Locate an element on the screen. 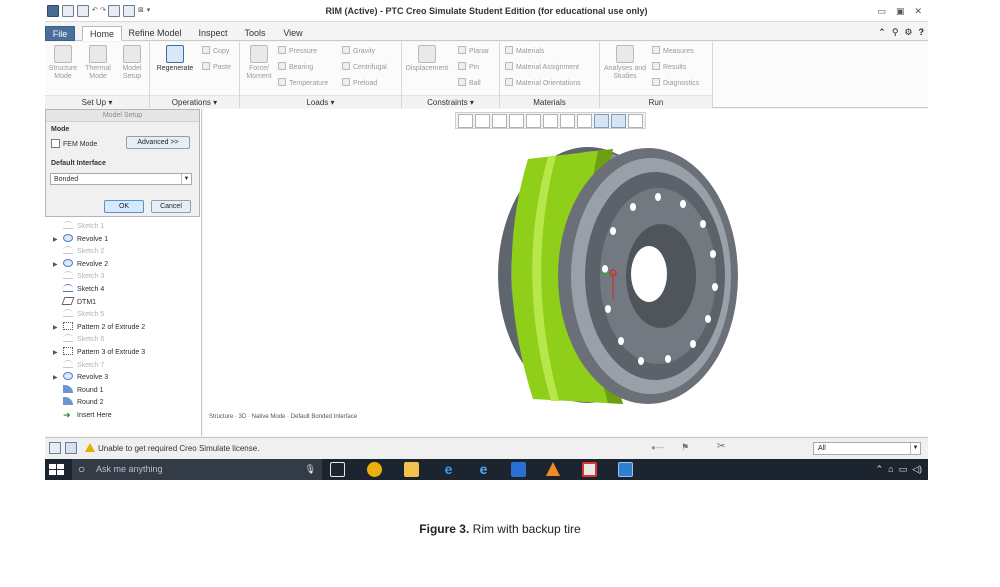 Image resolution: width=1000 pixels, height=587 pixels. tree-item: Sketch 4 is located at coordinates (123, 290).